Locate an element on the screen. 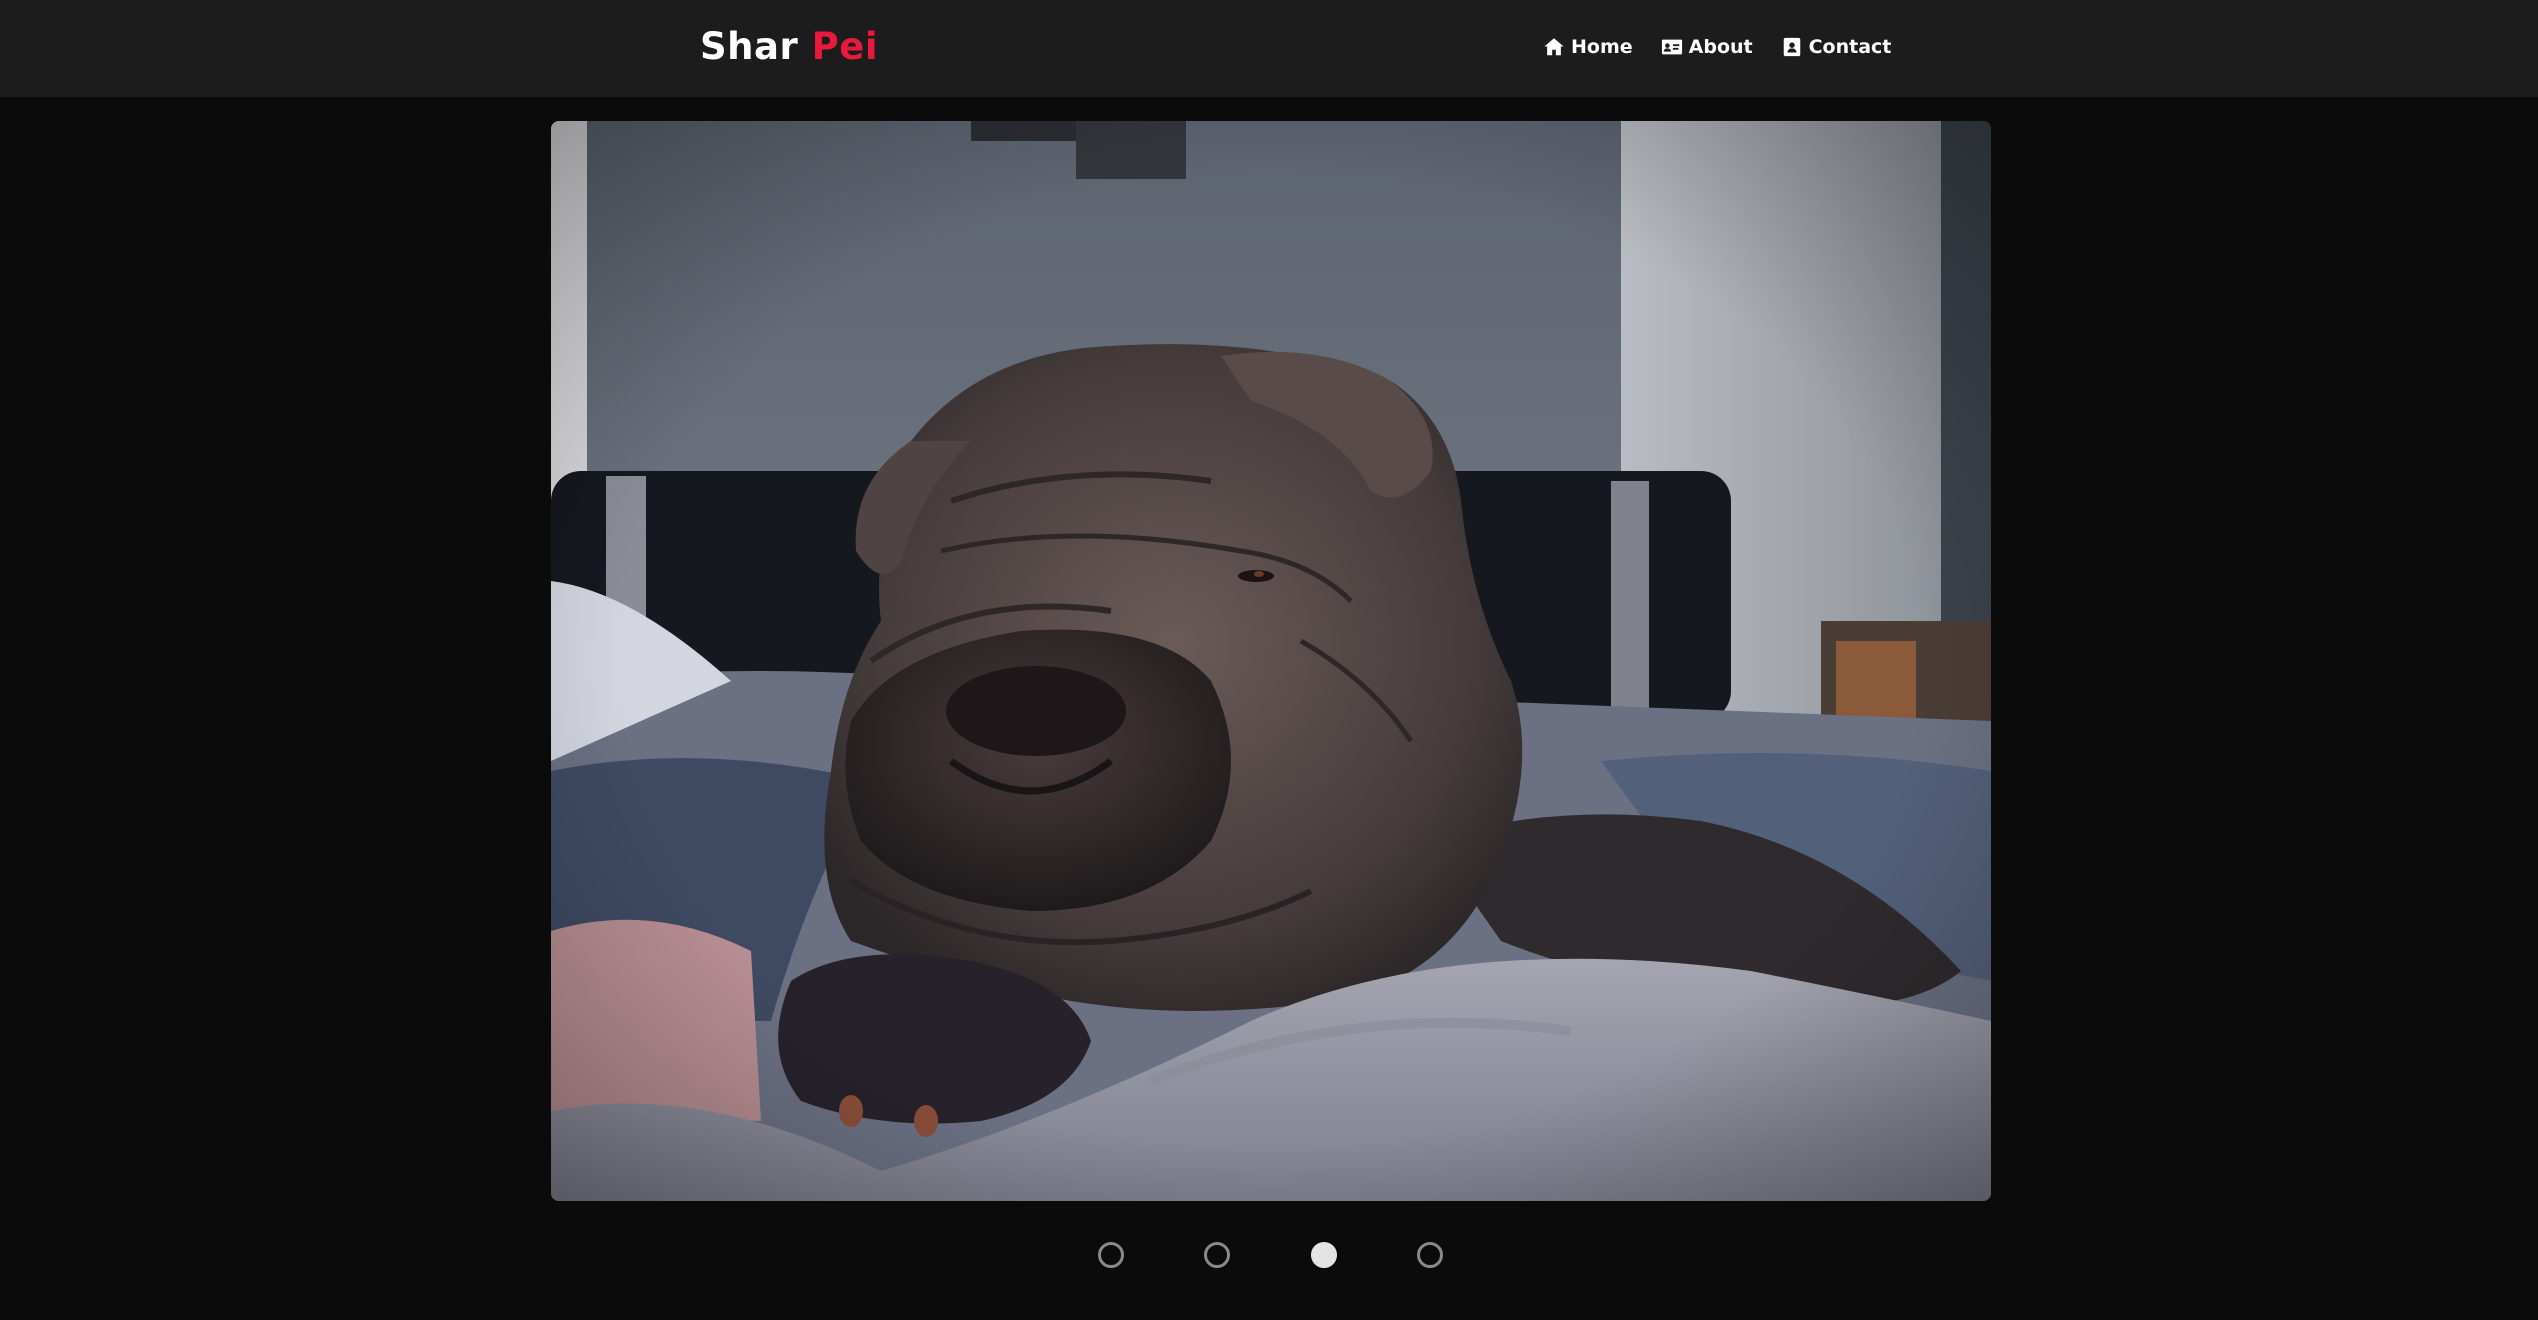  main-nav: Home About Contact is located at coordinates (1717, 47).